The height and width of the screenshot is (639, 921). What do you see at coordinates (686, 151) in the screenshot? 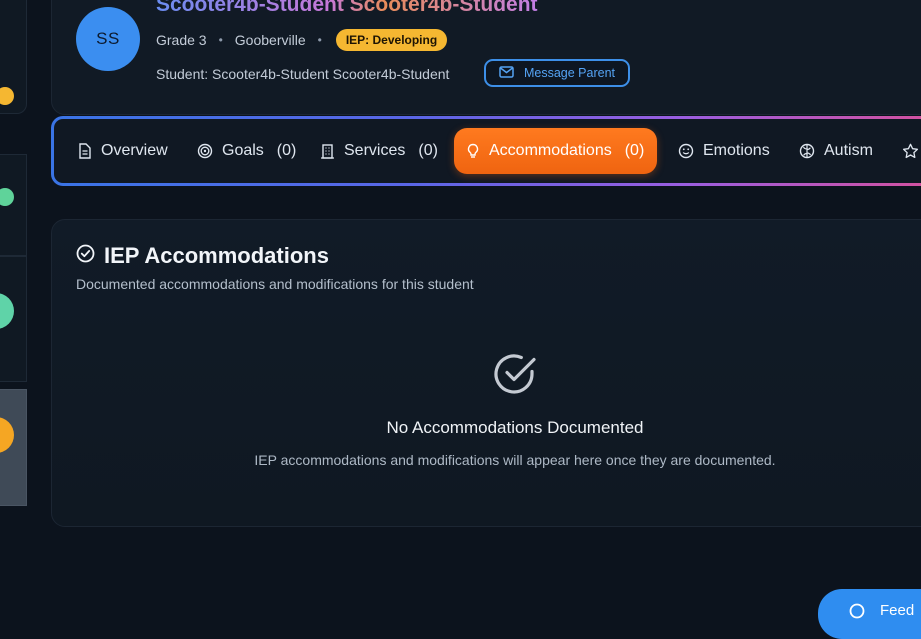
I see `smile-icon` at bounding box center [686, 151].